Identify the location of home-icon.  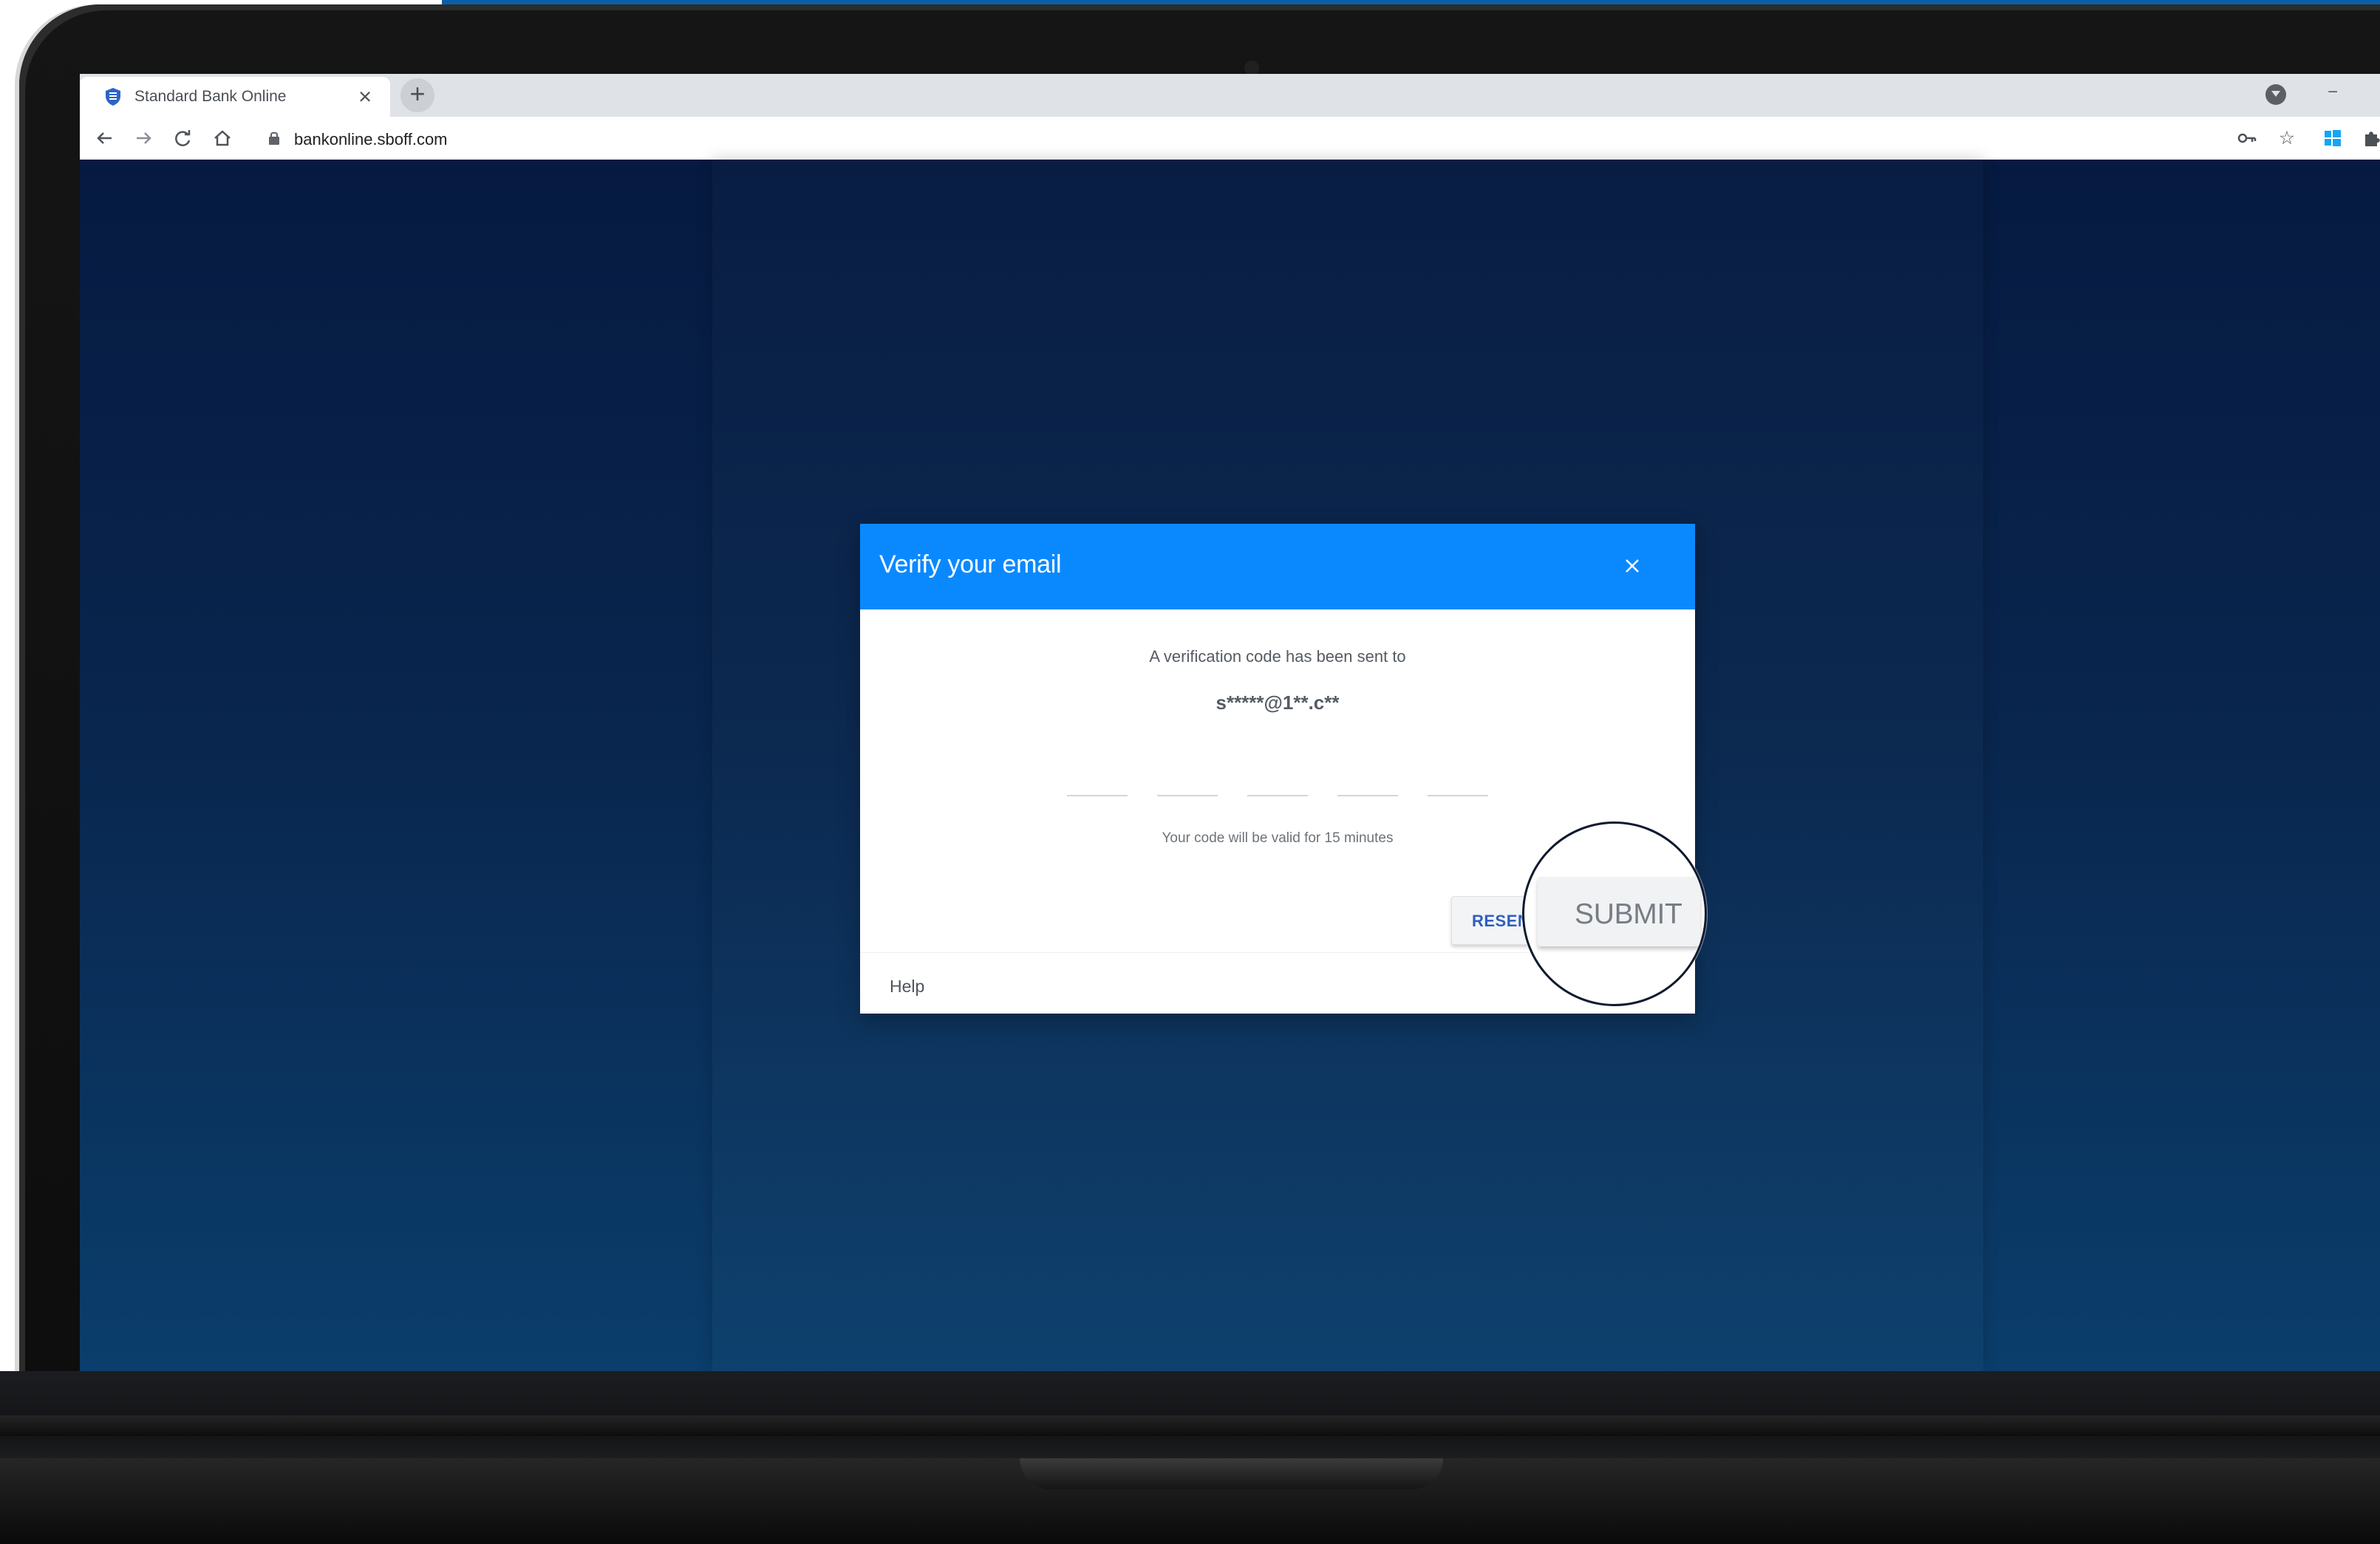
(222, 138).